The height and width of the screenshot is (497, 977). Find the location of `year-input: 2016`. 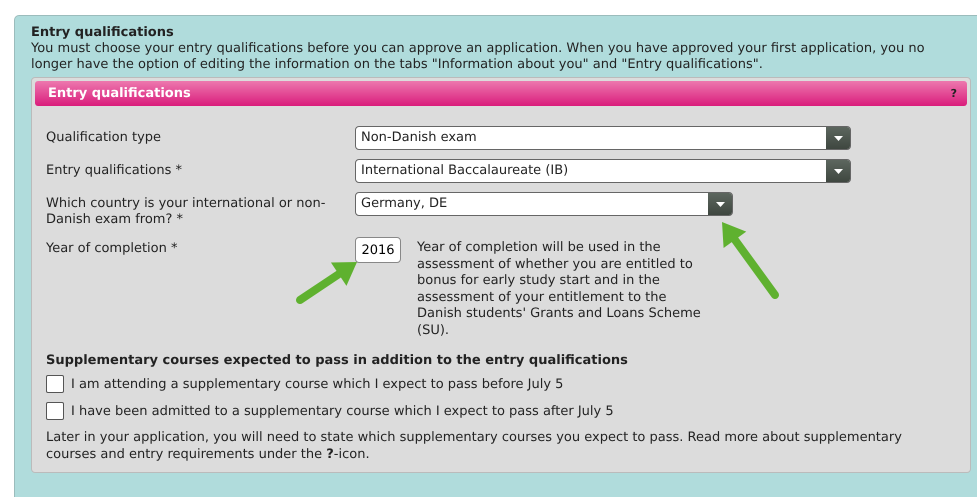

year-input: 2016 is located at coordinates (378, 250).